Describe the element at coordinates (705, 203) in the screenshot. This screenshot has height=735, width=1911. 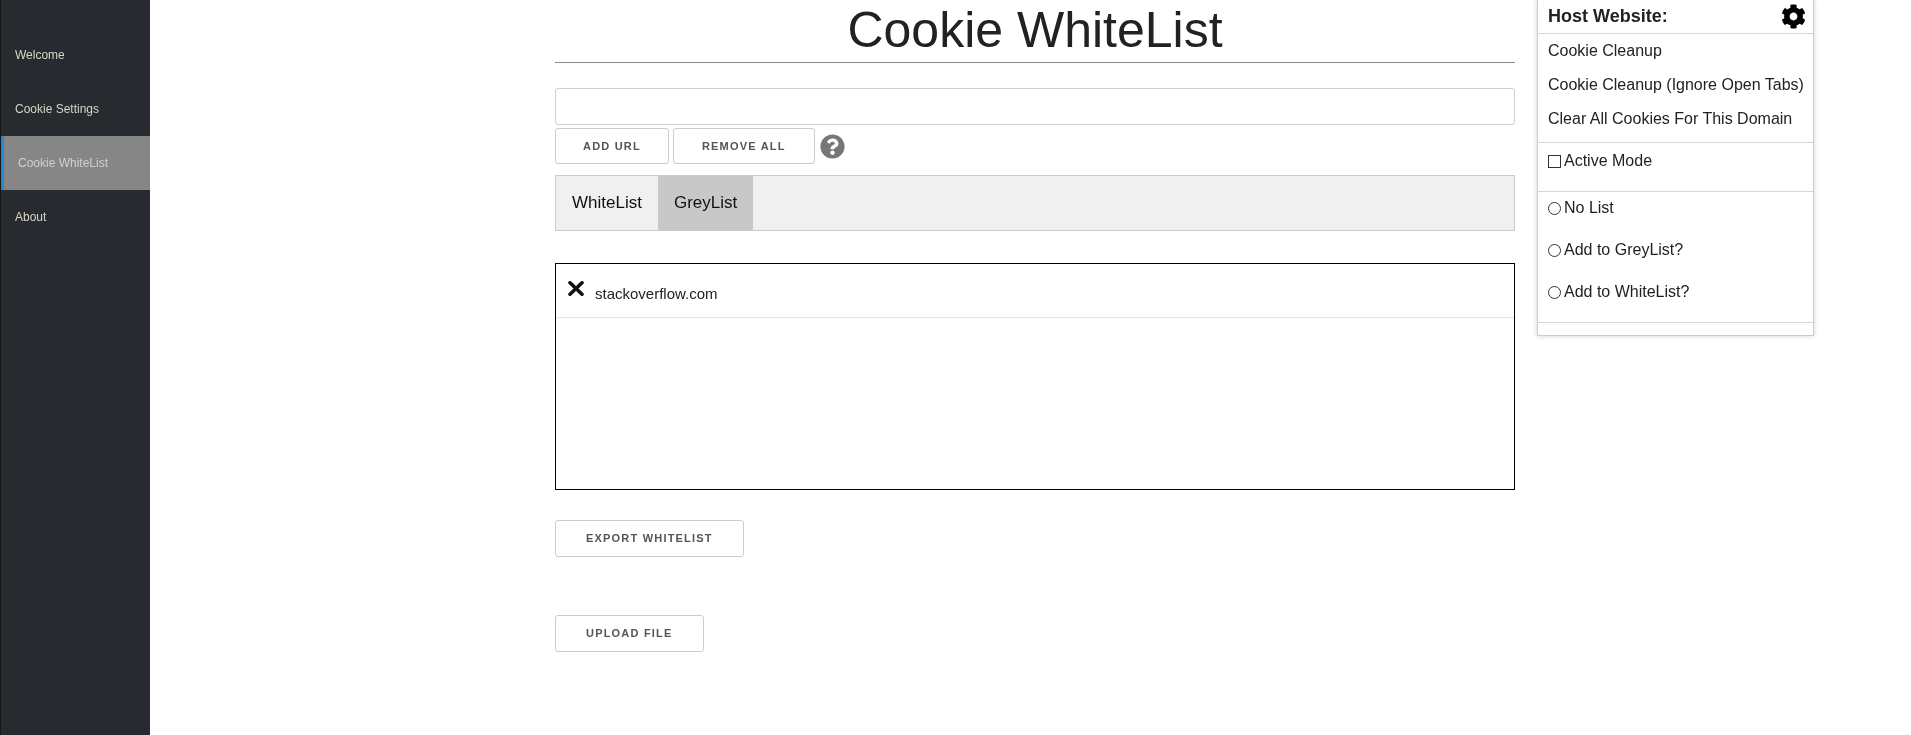
I see `tab: GreyList` at that location.